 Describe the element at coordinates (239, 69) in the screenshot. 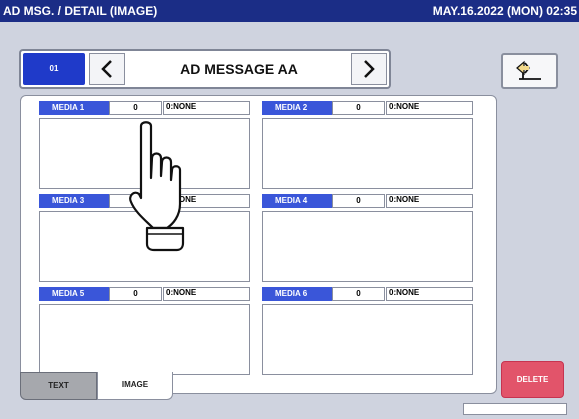

I see `message-title: AD MESSAGE AA` at that location.